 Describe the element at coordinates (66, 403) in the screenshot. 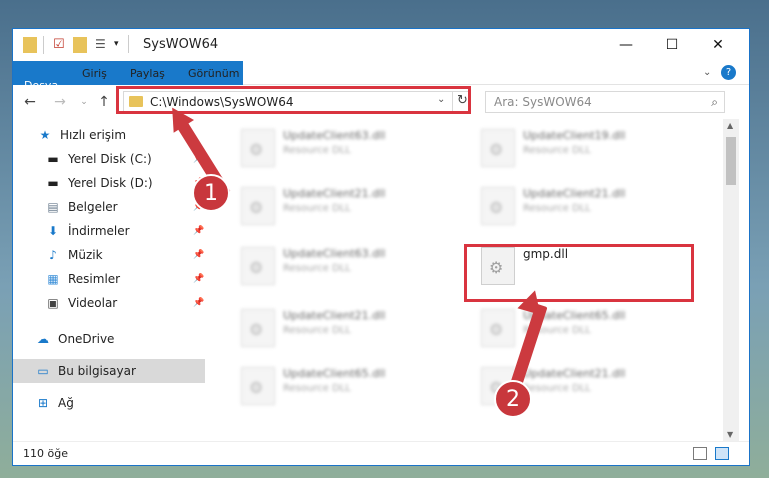

I see `sidebar-item-label: Ağ` at that location.